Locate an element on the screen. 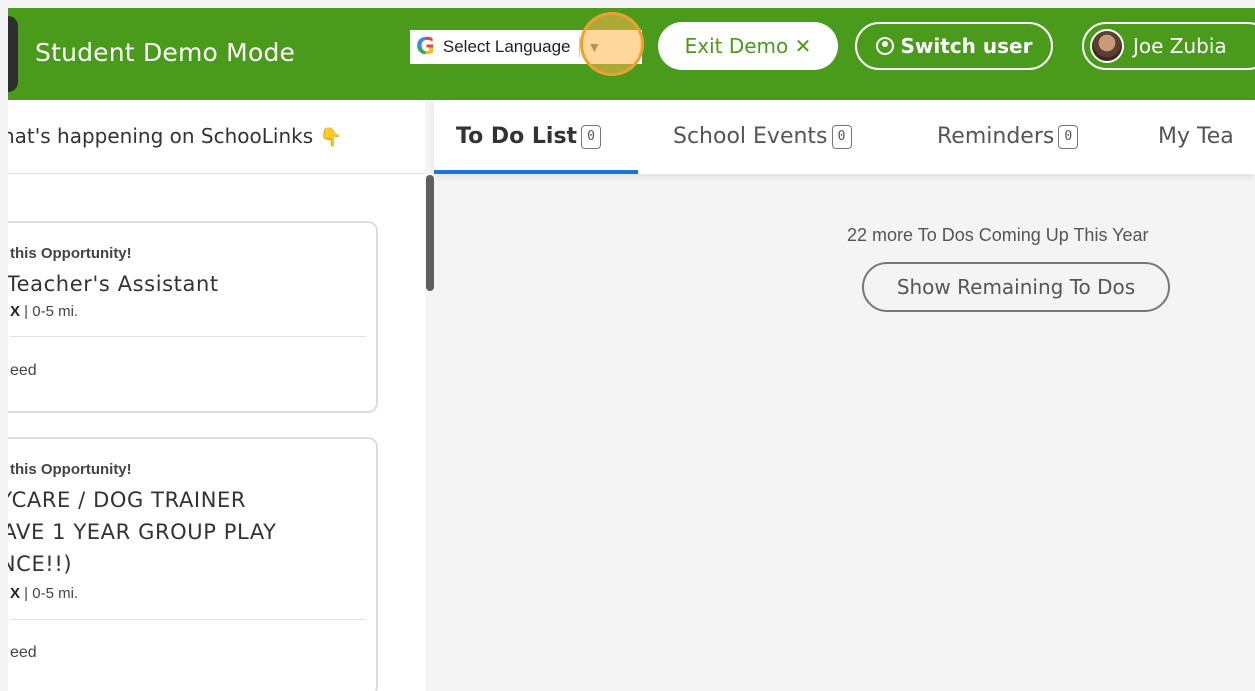  upcoming-todos-text: 22 more To Dos Coming Up This Year is located at coordinates (998, 235).